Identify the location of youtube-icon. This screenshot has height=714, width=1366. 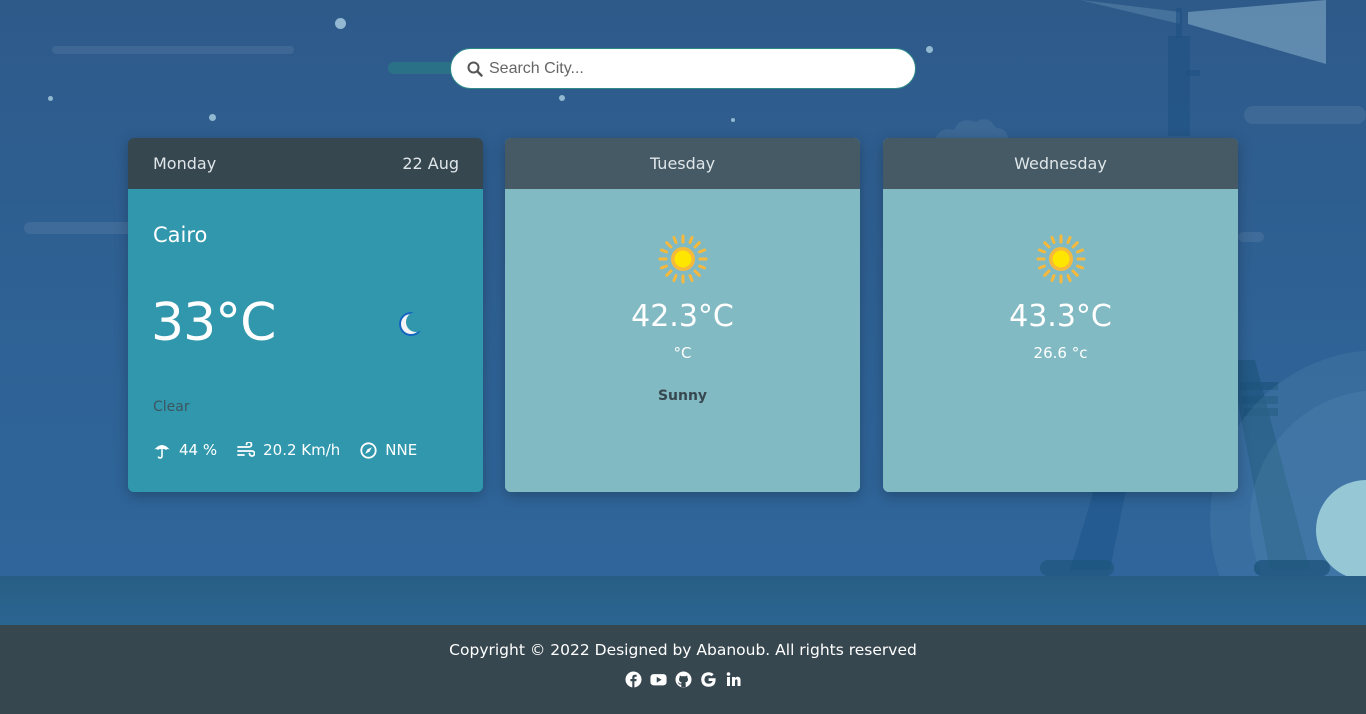
(658, 679).